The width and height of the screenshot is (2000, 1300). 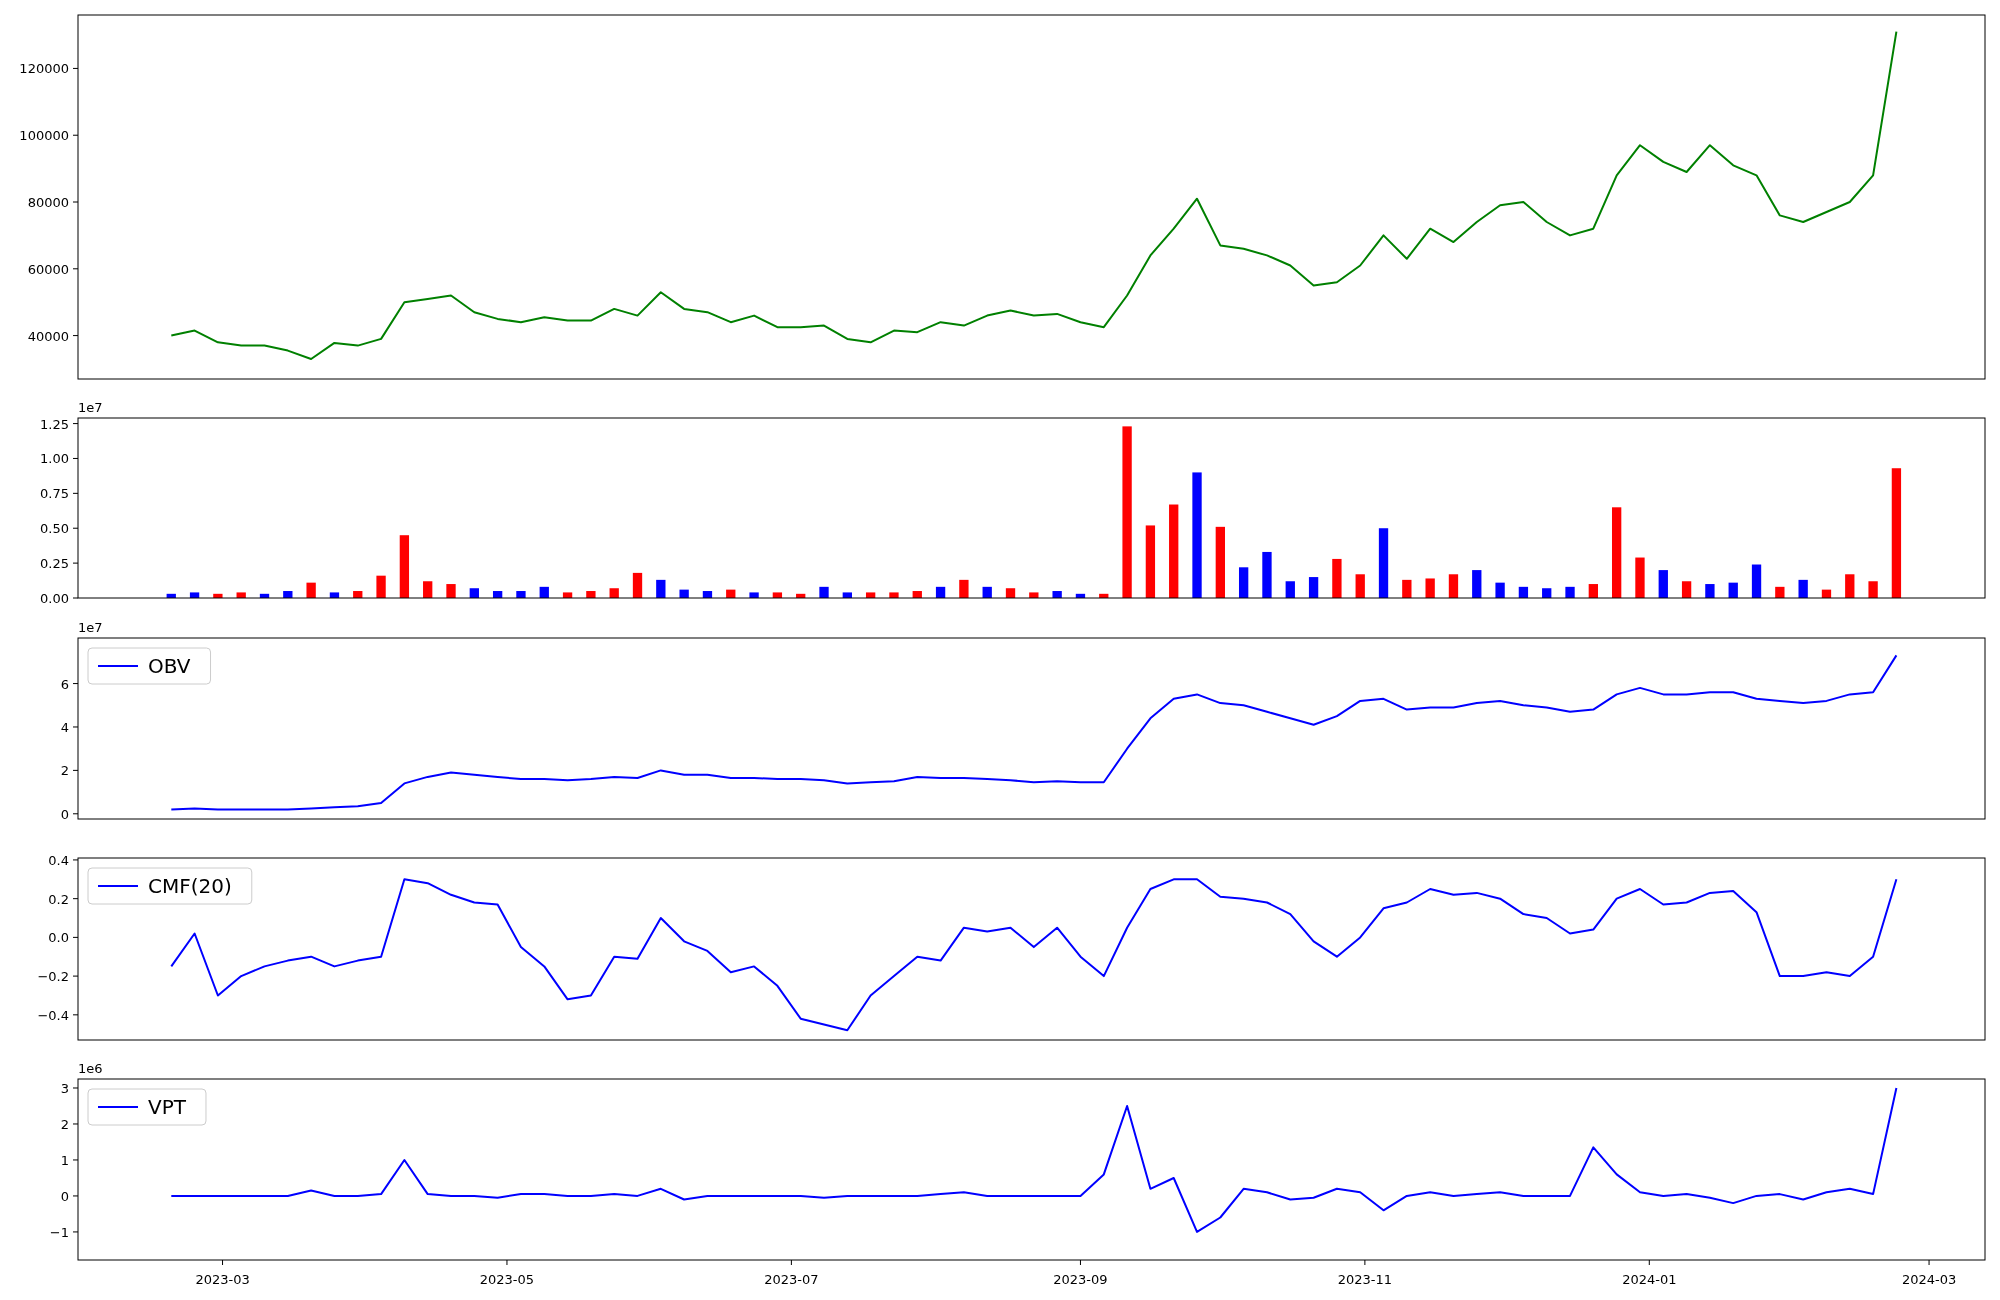 I want to click on y-tick-label: 0.4, so click(x=58, y=860).